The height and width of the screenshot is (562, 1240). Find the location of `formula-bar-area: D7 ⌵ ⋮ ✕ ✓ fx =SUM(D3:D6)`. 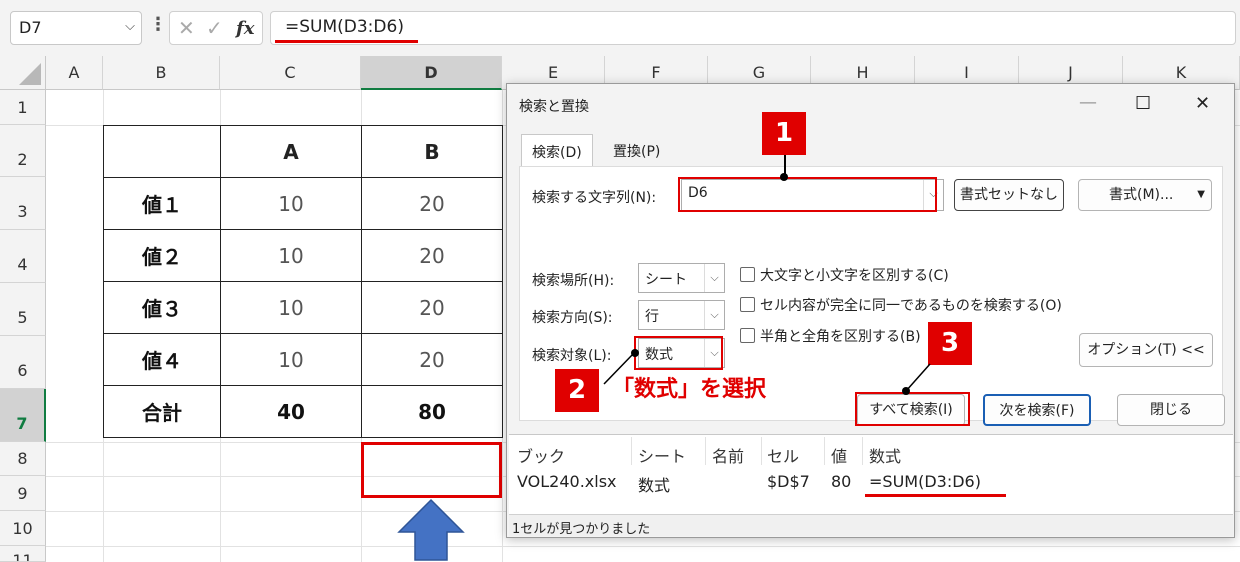

formula-bar-area: D7 ⌵ ⋮ ✕ ✓ fx =SUM(D3:D6) is located at coordinates (620, 28).